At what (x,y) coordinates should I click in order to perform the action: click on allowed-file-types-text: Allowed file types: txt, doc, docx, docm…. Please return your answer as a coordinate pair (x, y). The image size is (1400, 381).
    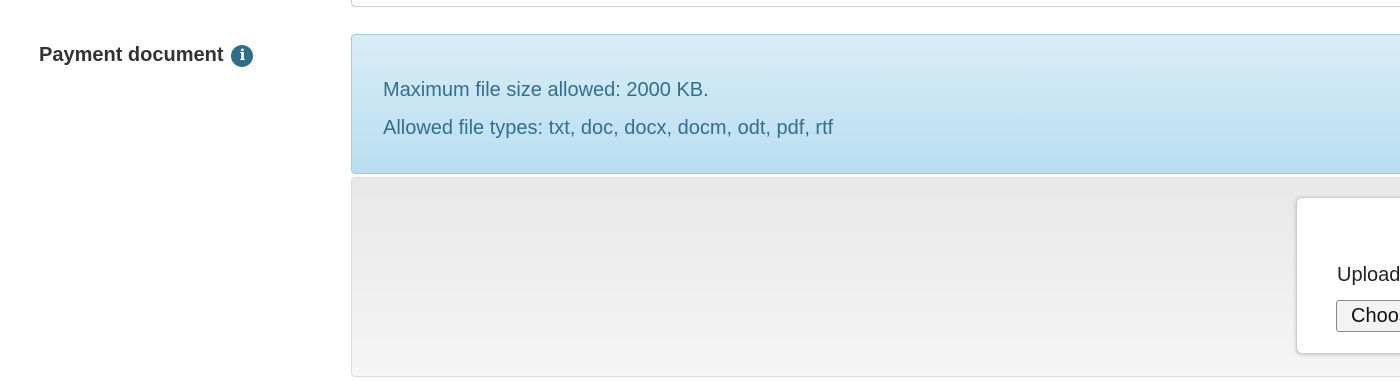
    Looking at the image, I should click on (608, 128).